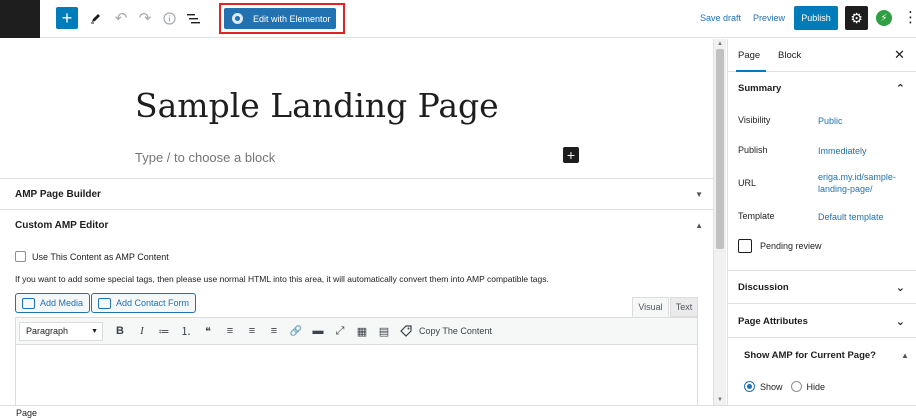 This screenshot has height=420, width=916. Describe the element at coordinates (822, 287) in the screenshot. I see `panel-discussion-header: Discussion ⌄` at that location.